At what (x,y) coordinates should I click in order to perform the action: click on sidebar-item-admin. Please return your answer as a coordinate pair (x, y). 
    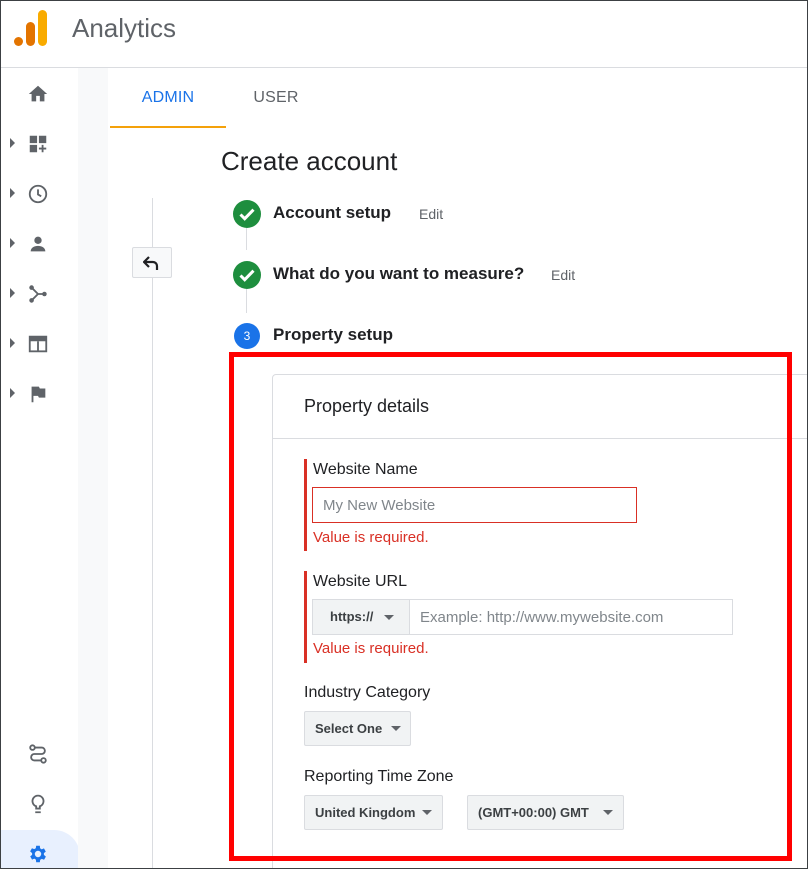
    Looking at the image, I should click on (39, 851).